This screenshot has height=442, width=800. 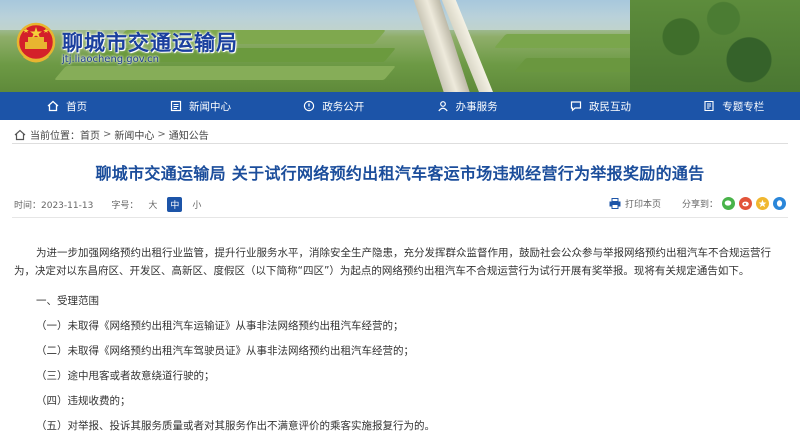 I want to click on location-home-icon, so click(x=20, y=134).